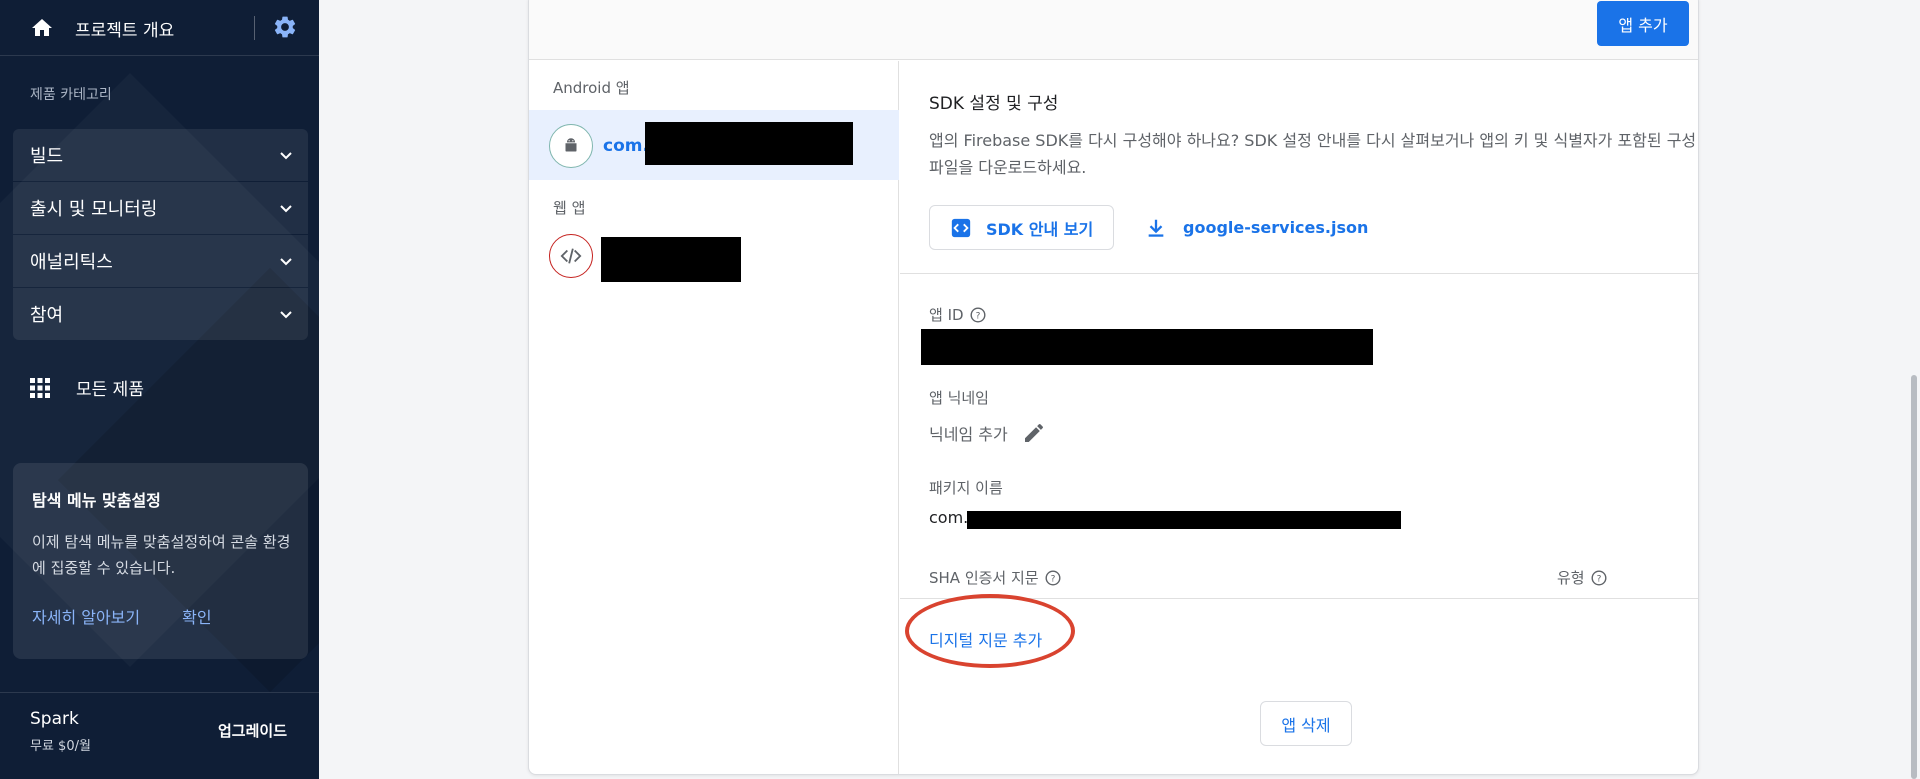 The image size is (1920, 779). Describe the element at coordinates (984, 578) in the screenshot. I see `sha-label-text: SHA 인증서 지문` at that location.